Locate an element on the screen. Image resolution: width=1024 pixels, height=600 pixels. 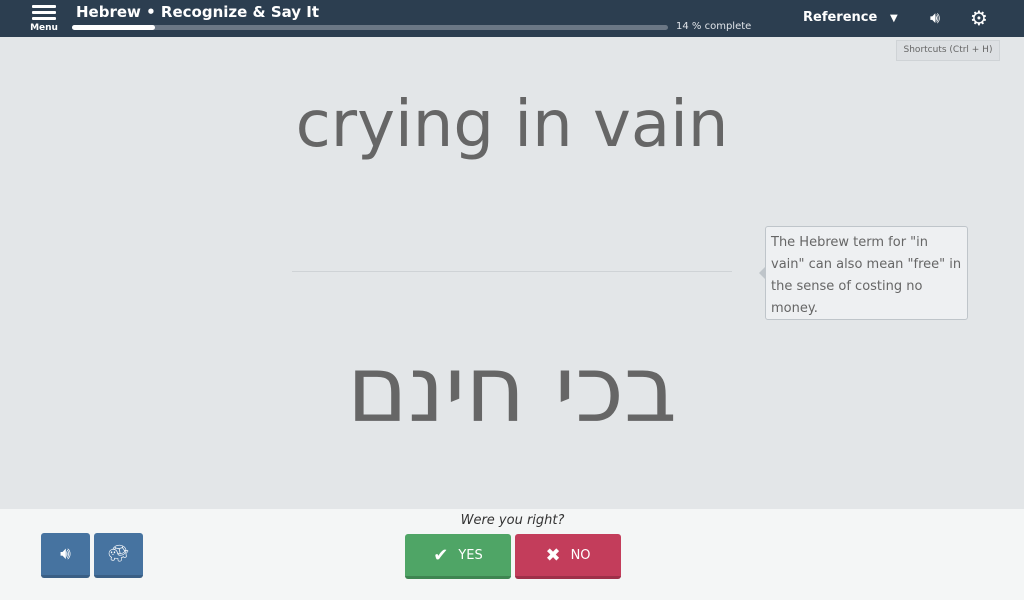
no-button: ✖ NO is located at coordinates (568, 556).